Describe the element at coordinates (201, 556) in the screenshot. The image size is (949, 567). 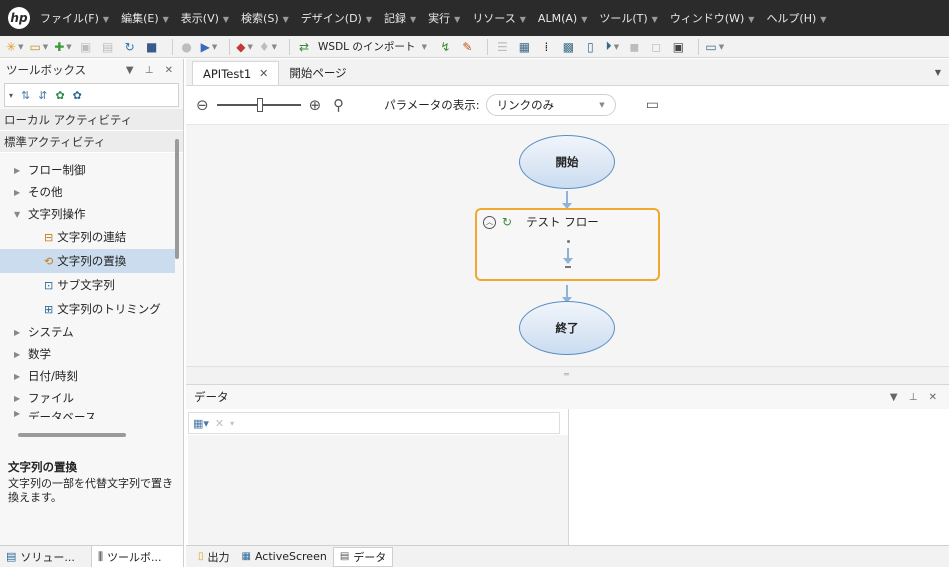
I see `output-icon: ▯` at that location.